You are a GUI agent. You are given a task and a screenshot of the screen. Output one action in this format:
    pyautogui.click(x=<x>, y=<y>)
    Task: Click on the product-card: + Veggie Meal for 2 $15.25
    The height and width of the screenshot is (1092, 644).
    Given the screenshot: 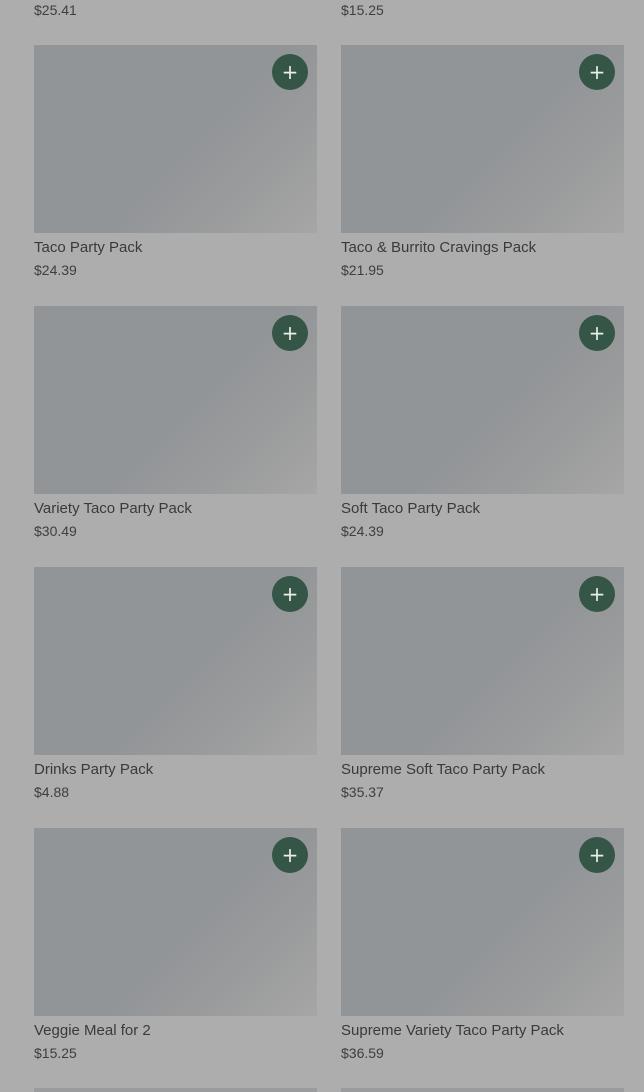 What is the action you would take?
    pyautogui.click(x=175, y=958)
    